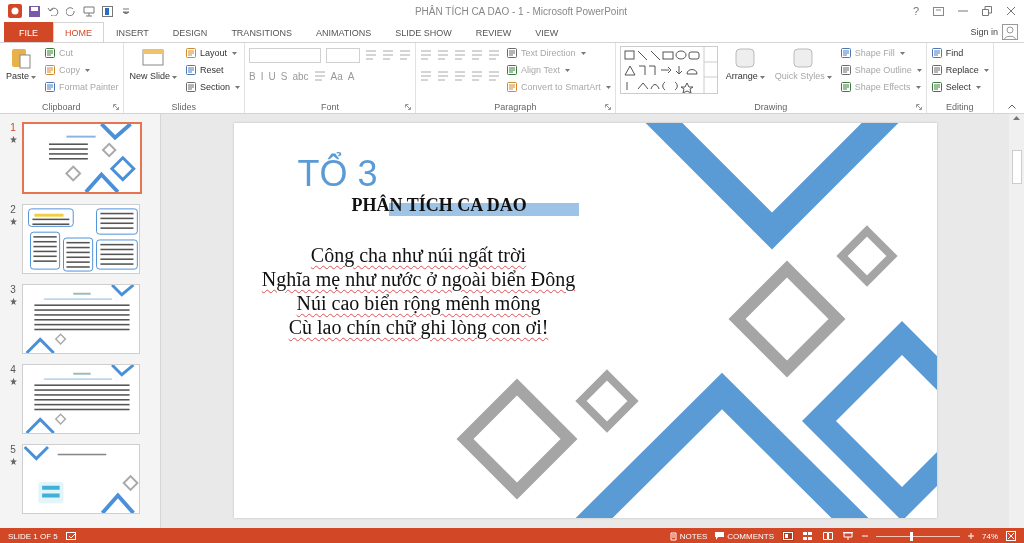 This screenshot has height=543, width=1024. I want to click on shapes-gallery, so click(668, 70).